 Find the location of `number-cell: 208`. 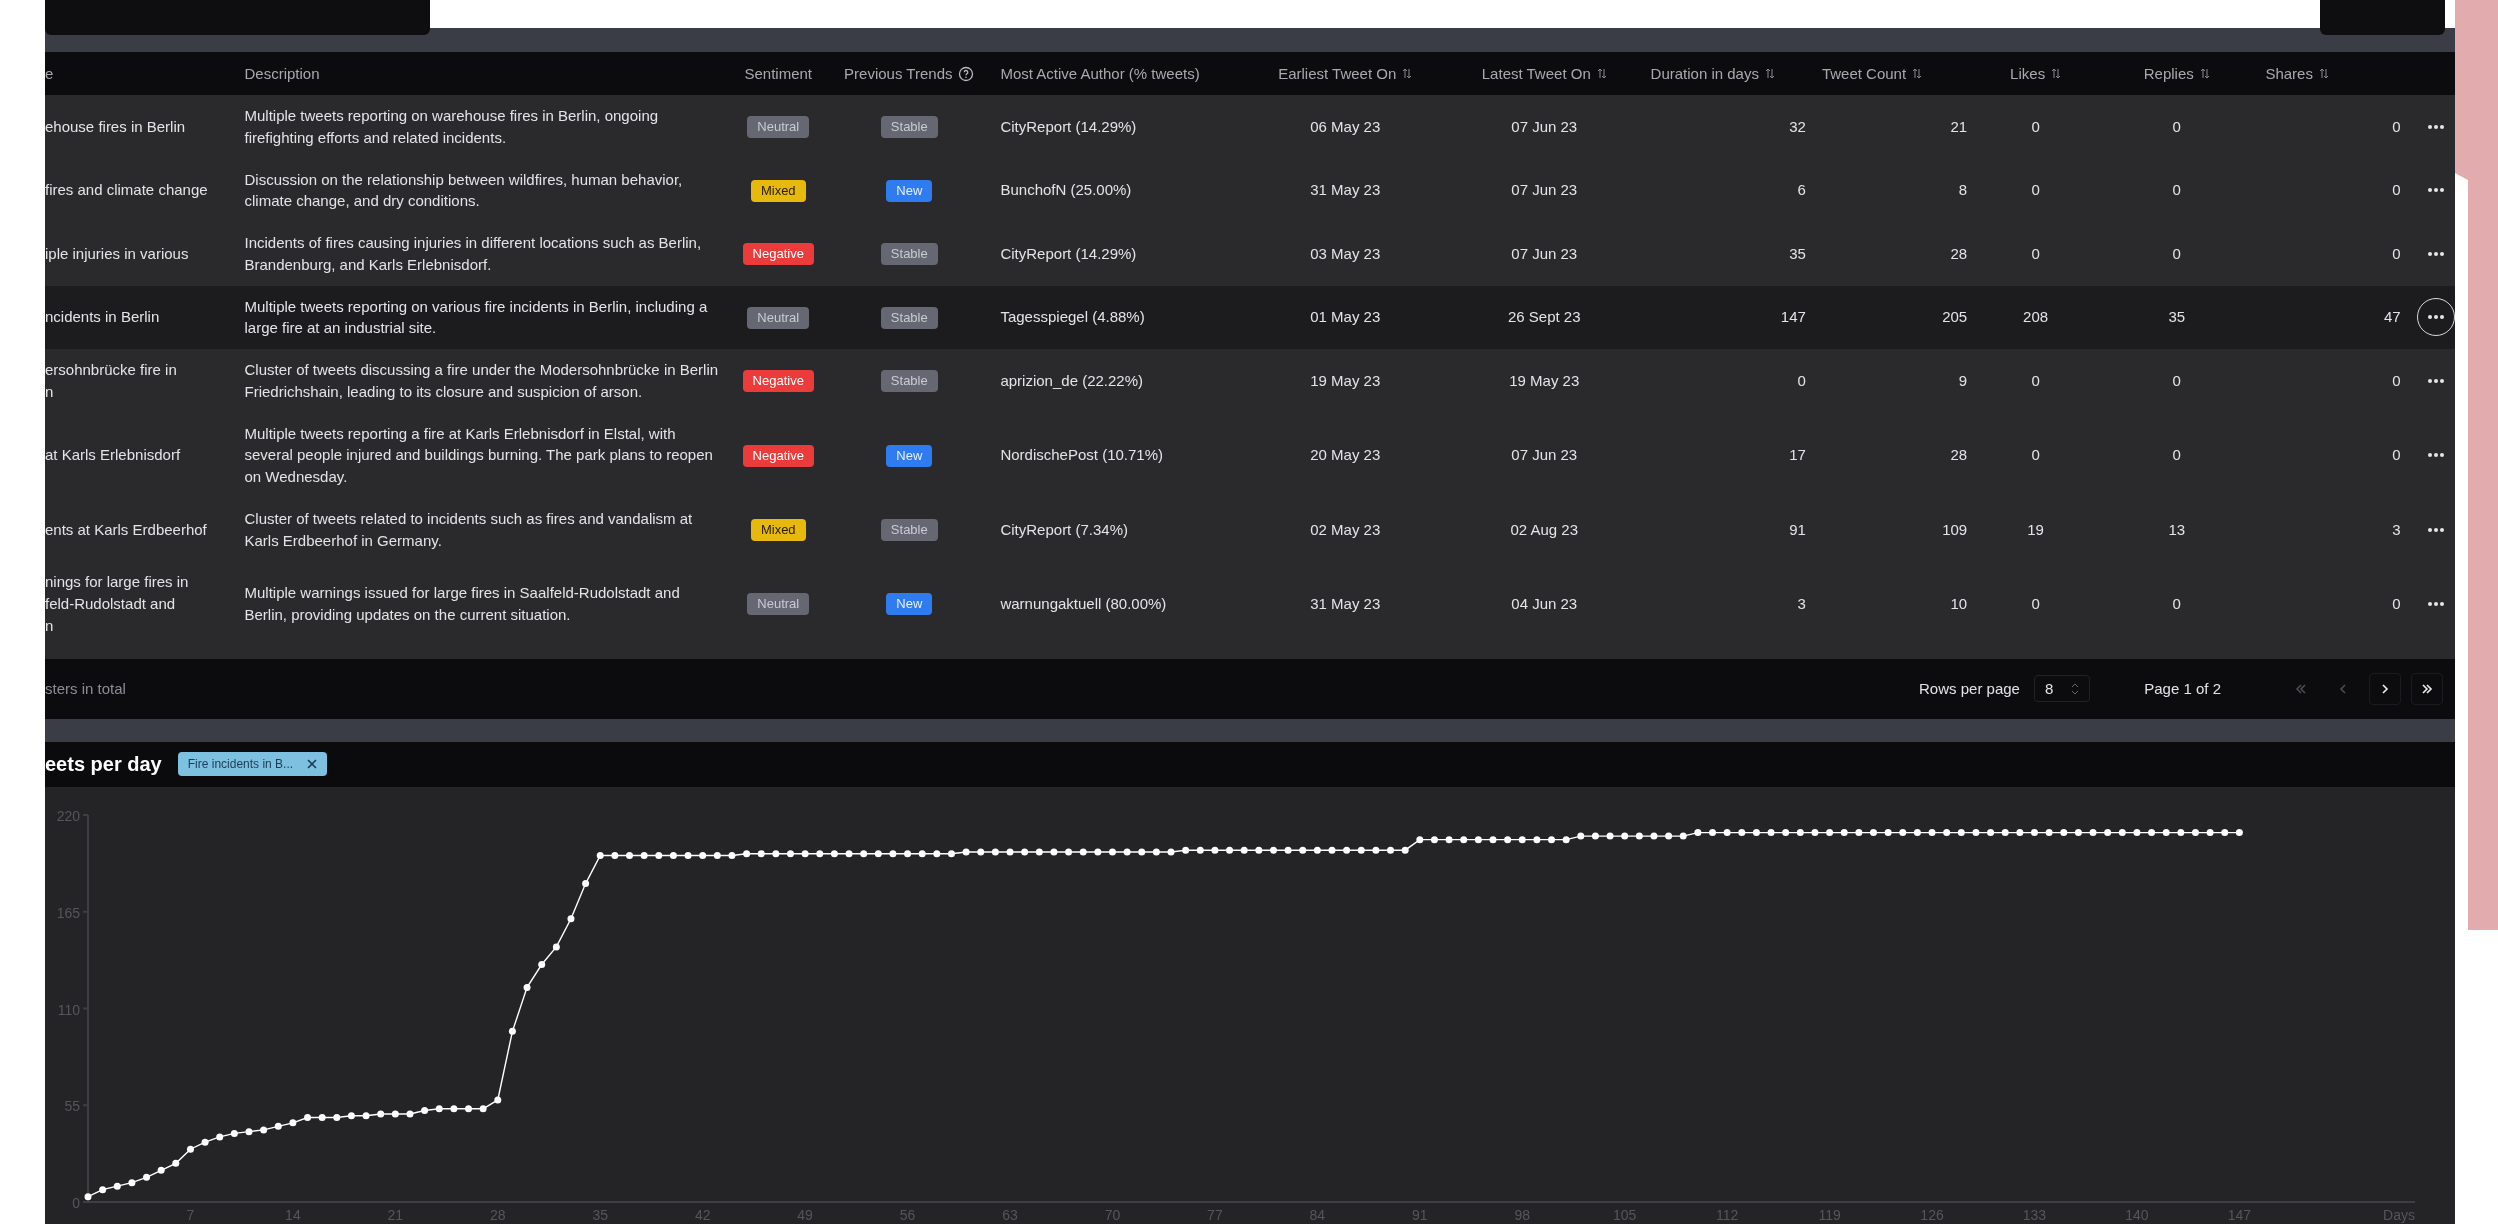

number-cell: 208 is located at coordinates (2036, 317).